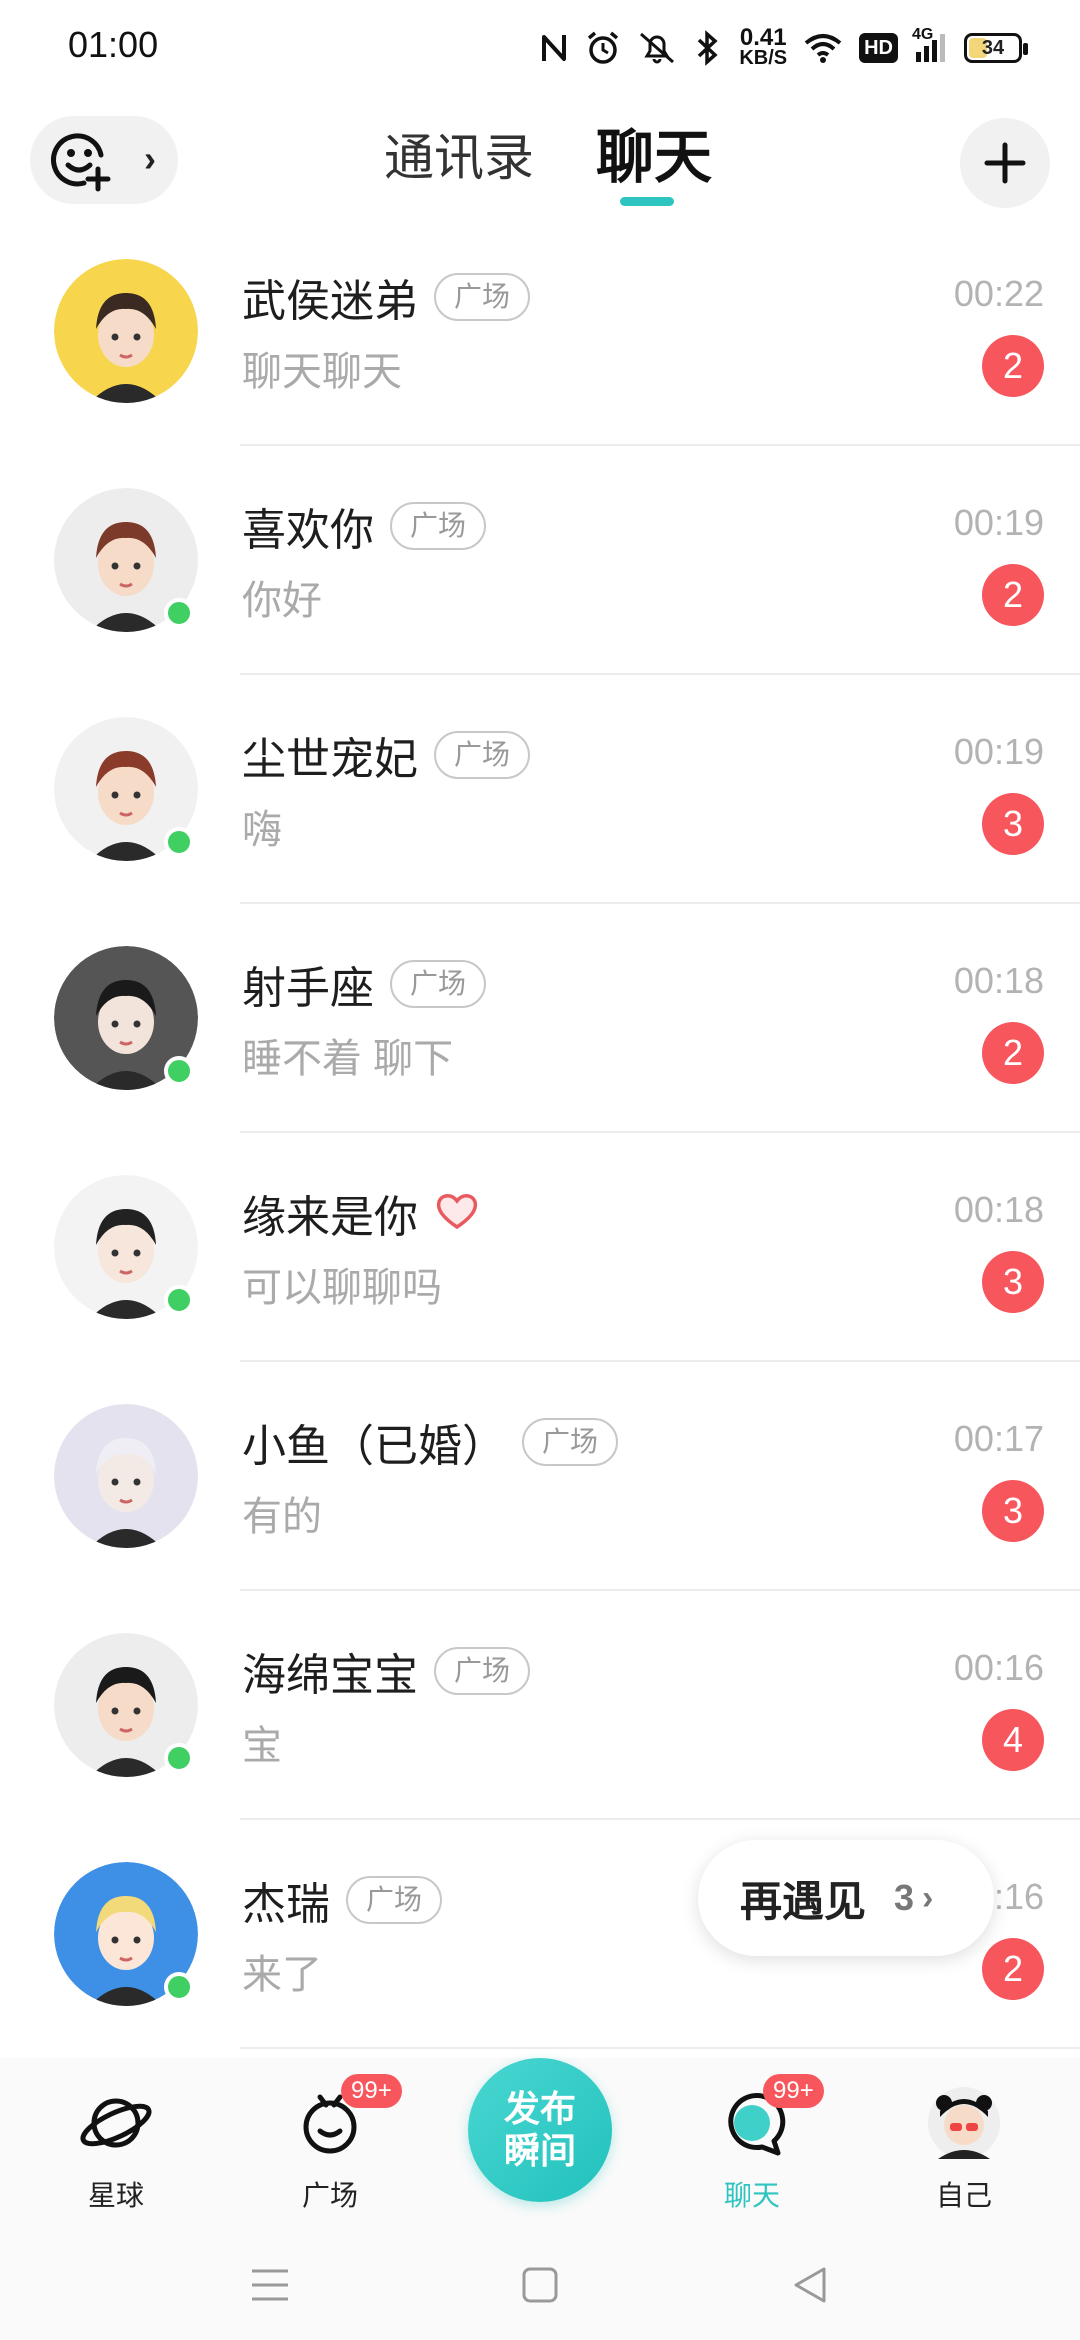 The height and width of the screenshot is (2340, 1080). Describe the element at coordinates (308, 988) in the screenshot. I see `contact-name: 射手座` at that location.